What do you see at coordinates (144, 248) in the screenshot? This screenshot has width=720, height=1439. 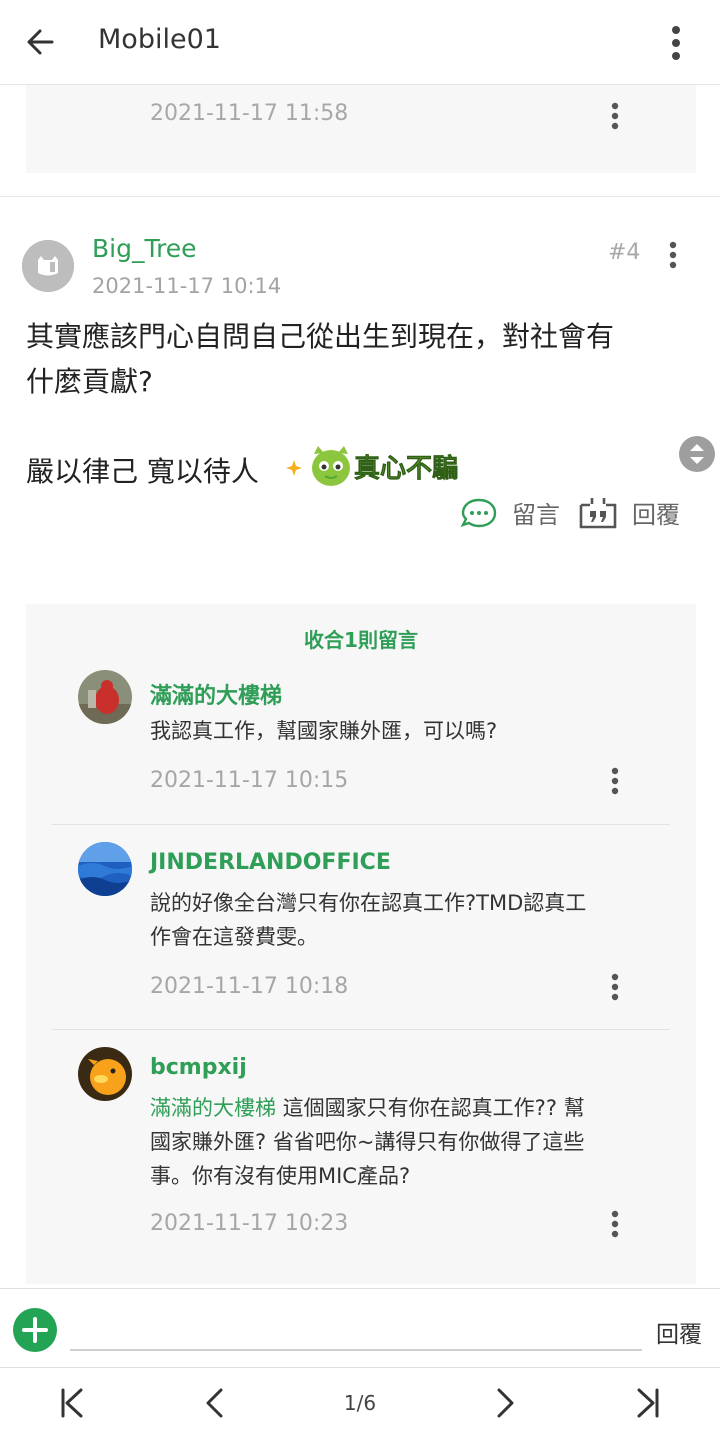 I see `post-author: Big_Tree` at bounding box center [144, 248].